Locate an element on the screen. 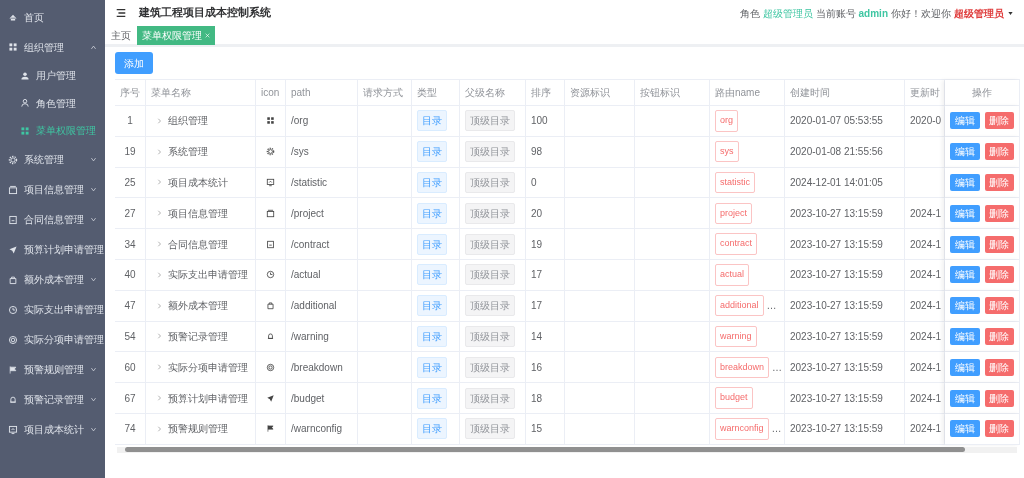  sidebar-subitem: 用户管理 is located at coordinates (52, 76).